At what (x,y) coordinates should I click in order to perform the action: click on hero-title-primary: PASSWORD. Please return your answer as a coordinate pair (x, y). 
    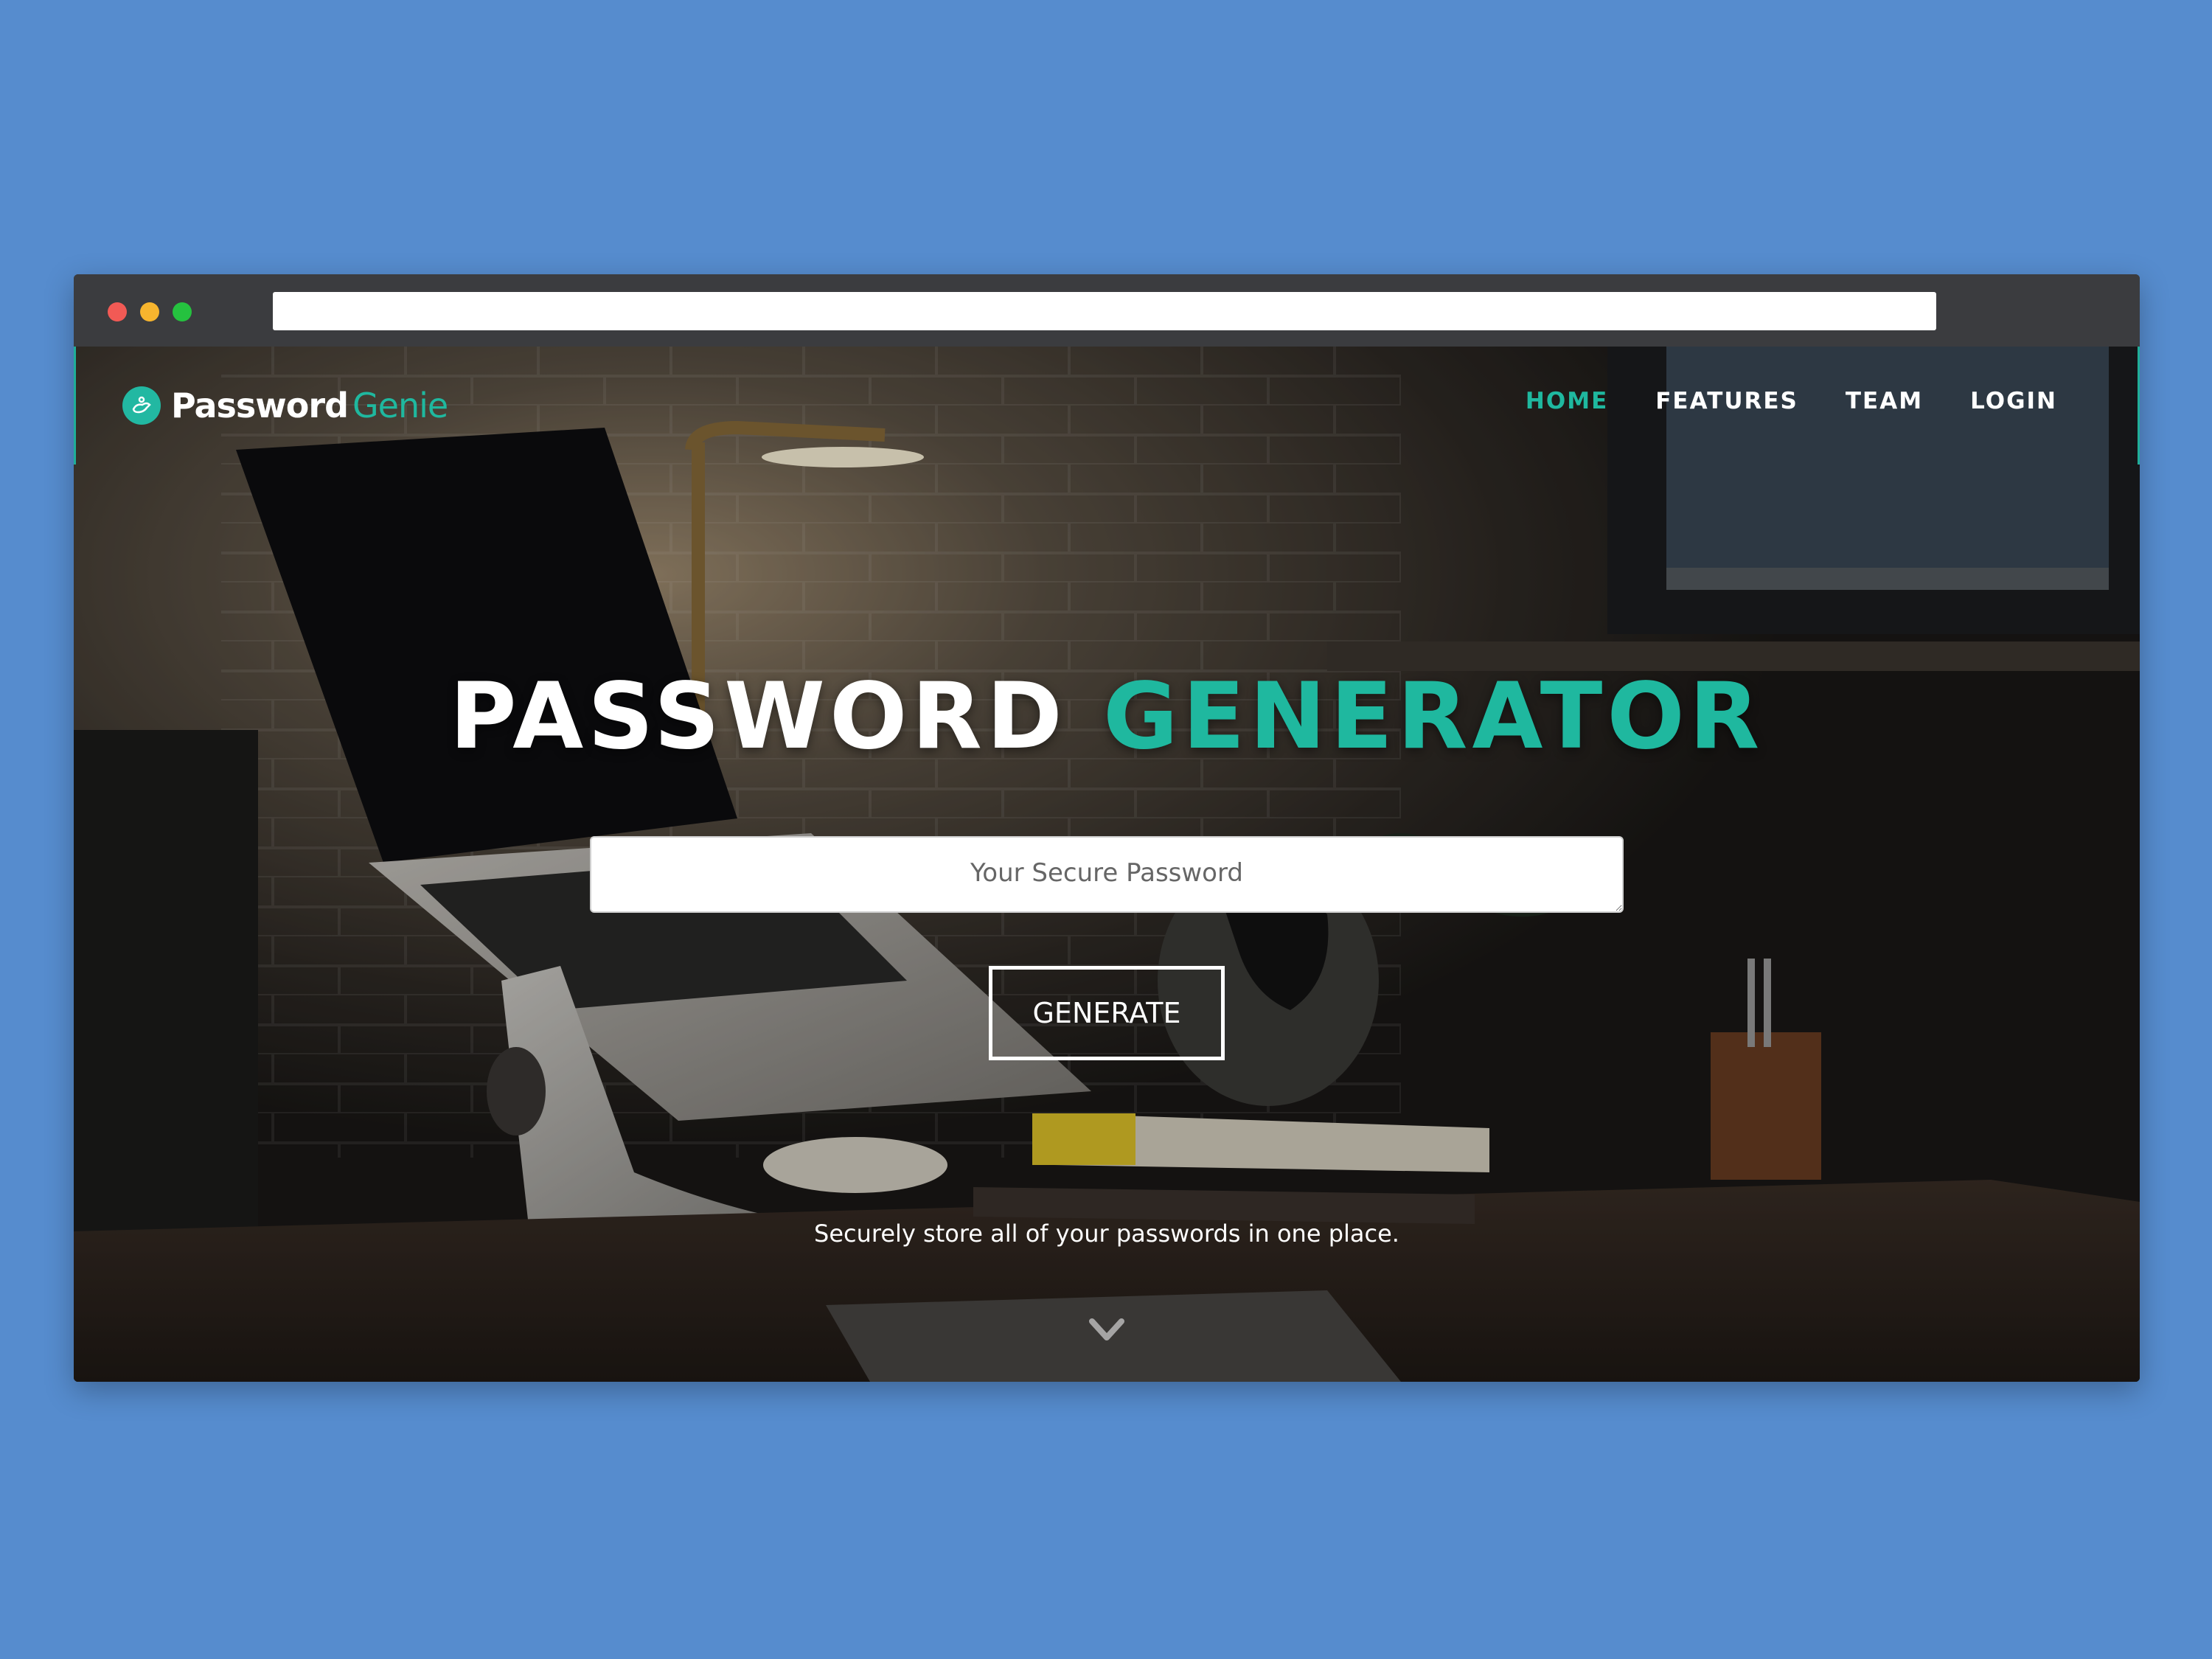
    Looking at the image, I should click on (758, 717).